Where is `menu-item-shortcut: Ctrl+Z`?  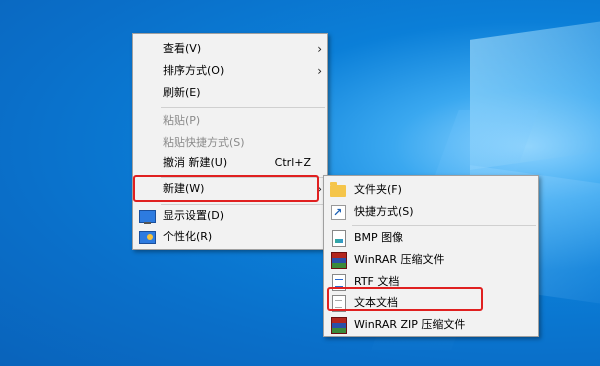
menu-item-shortcut: Ctrl+Z is located at coordinates (292, 162).